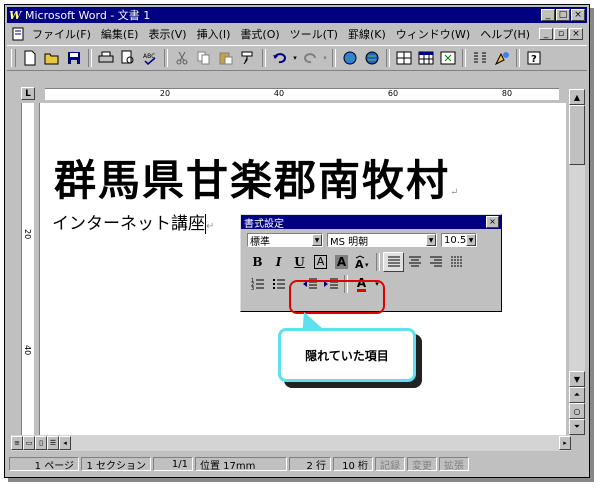 The width and height of the screenshot is (600, 488). I want to click on status-extend: 拡張, so click(454, 464).